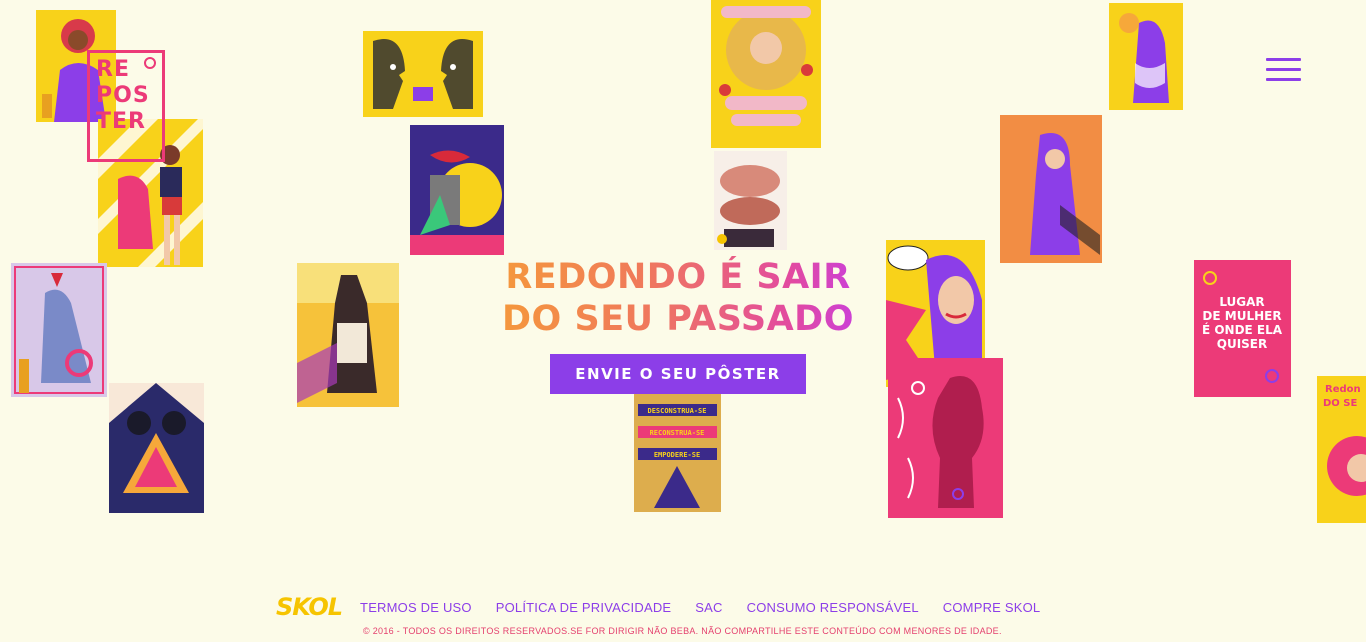 This screenshot has height=642, width=1366. I want to click on footer-link-buy: COMPRE SKOL, so click(992, 607).